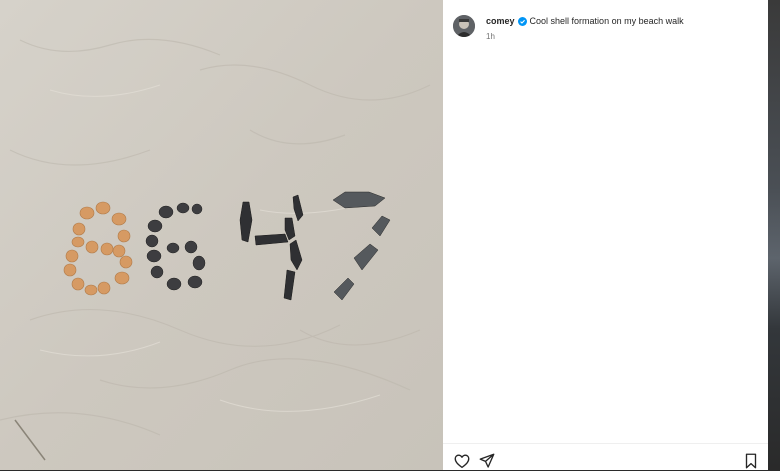 Image resolution: width=780 pixels, height=471 pixels. What do you see at coordinates (751, 461) in the screenshot?
I see `bookmark-icon` at bounding box center [751, 461].